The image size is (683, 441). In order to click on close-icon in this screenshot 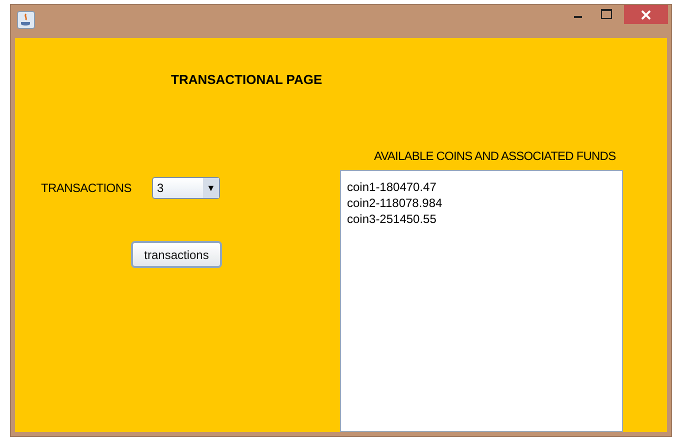, I will do `click(646, 15)`.